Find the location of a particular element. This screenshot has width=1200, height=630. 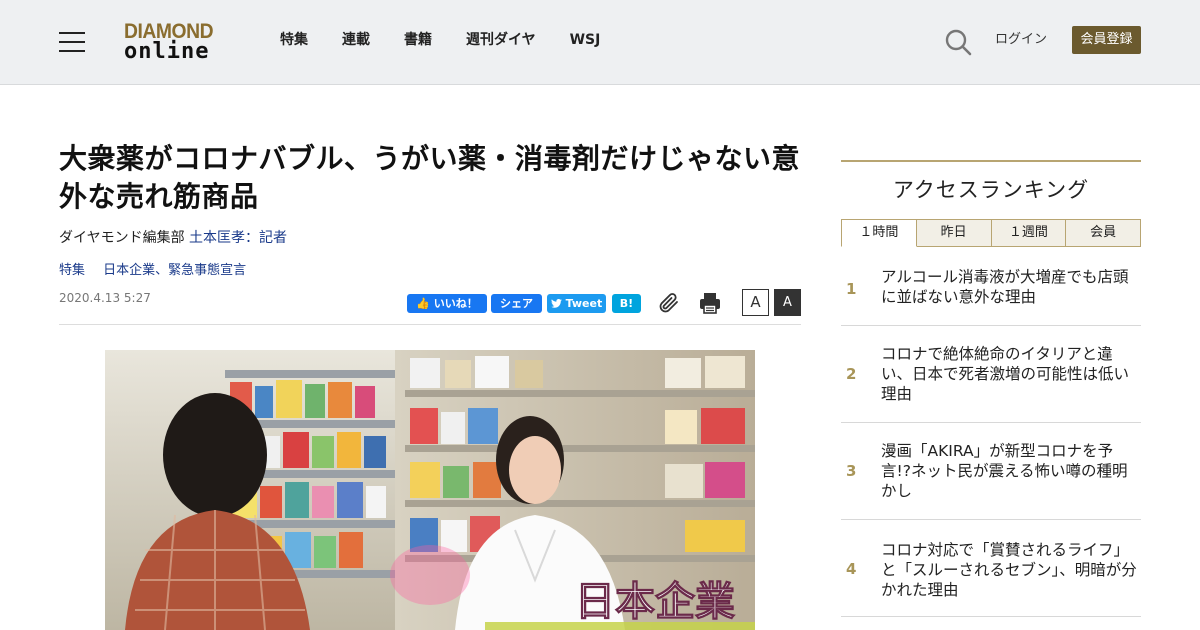

ranking-tabs: １時間 昨日 １週間 会員 is located at coordinates (991, 233).